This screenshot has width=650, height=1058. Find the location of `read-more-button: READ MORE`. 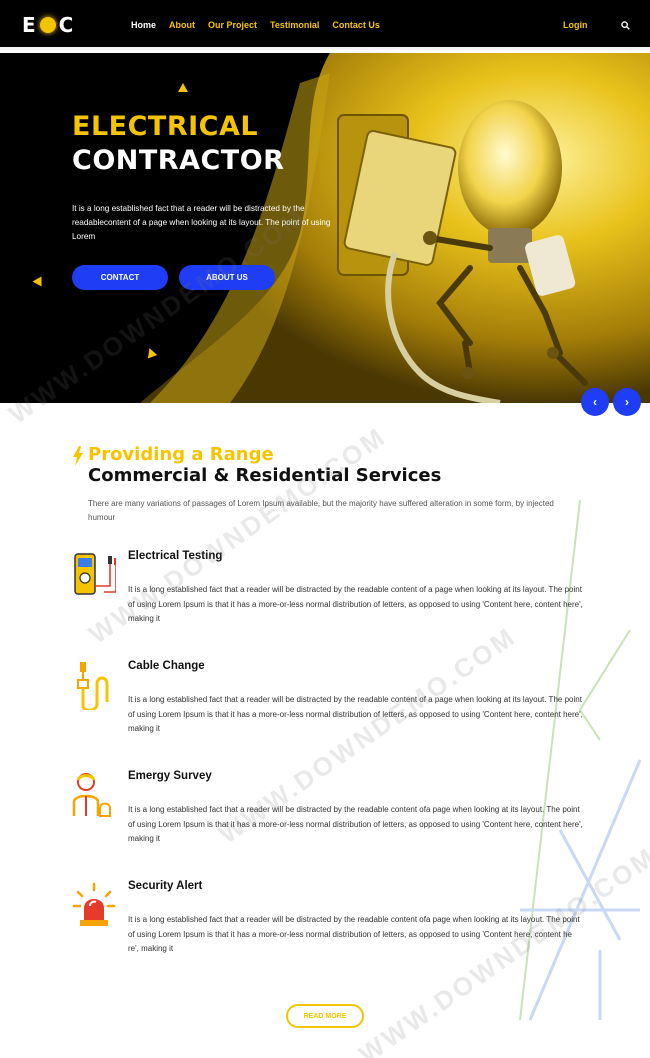

read-more-button: READ MORE is located at coordinates (325, 1016).